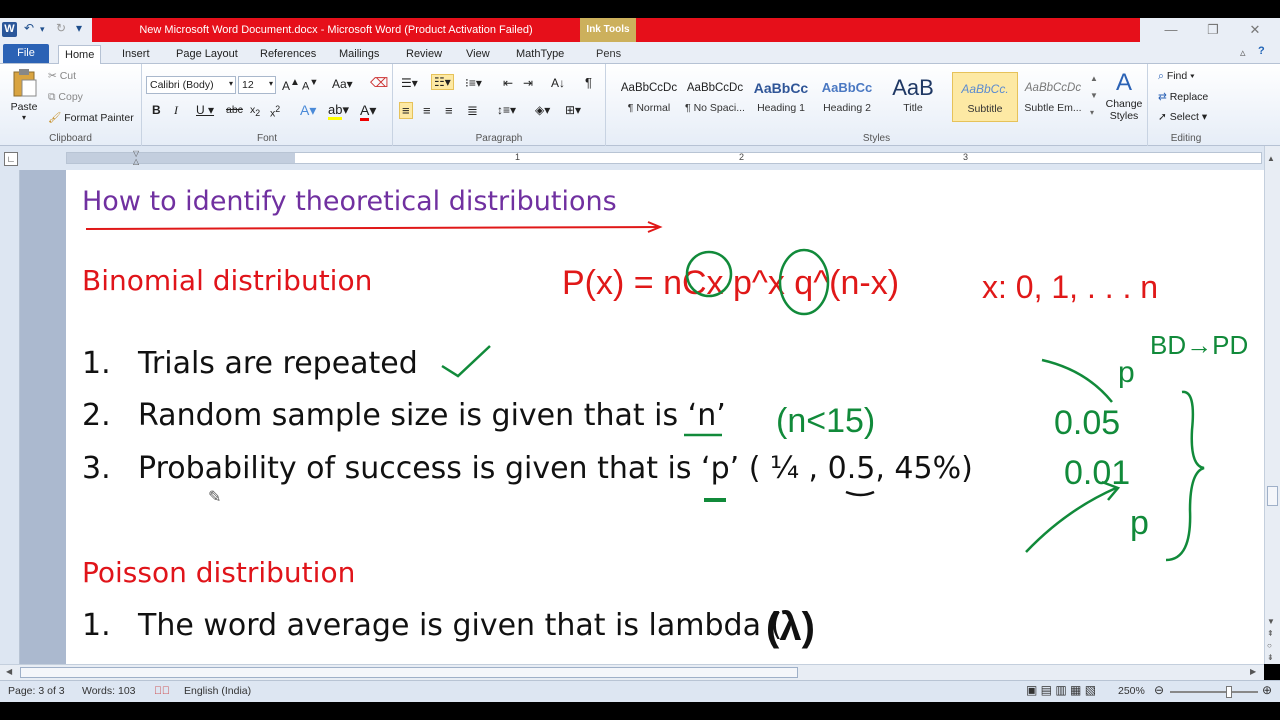 The image size is (1280, 720). I want to click on ruler-number: 1, so click(518, 157).